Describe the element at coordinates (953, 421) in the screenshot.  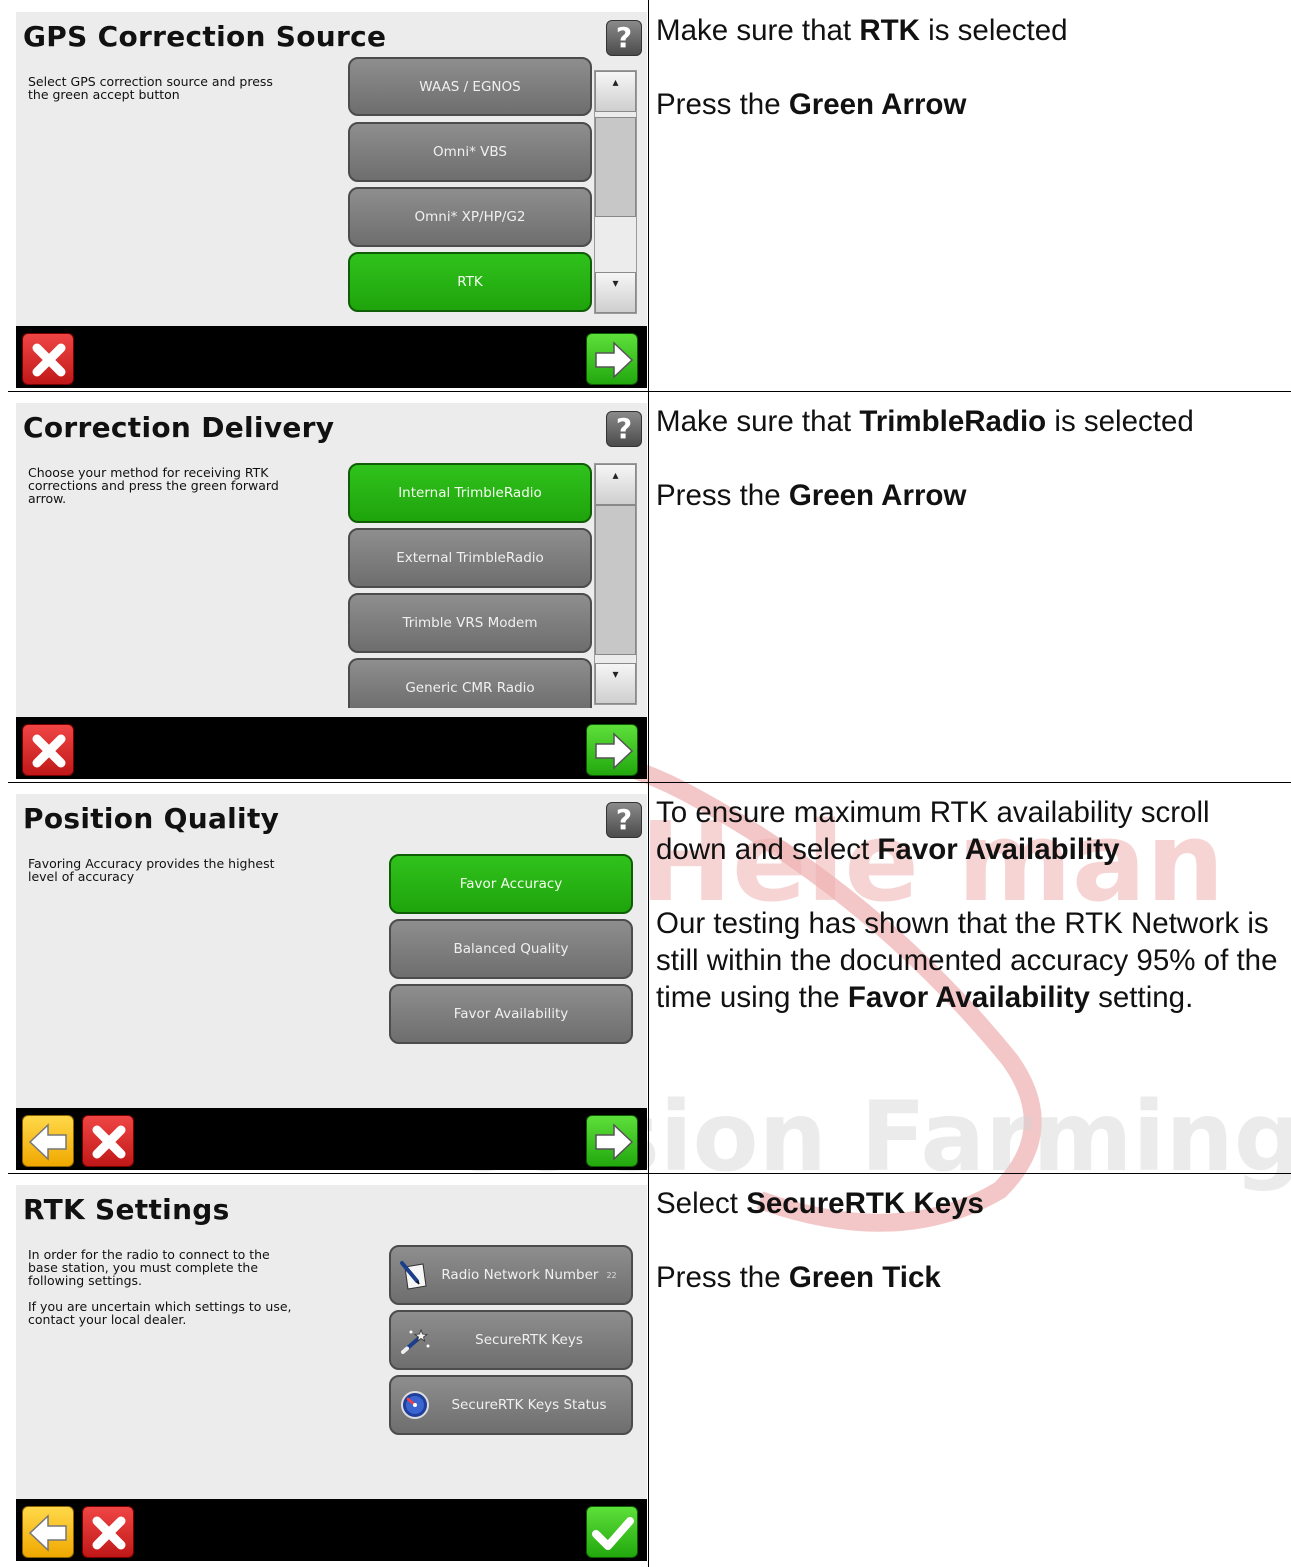
I see `emphasis: TrimbleRadio` at that location.